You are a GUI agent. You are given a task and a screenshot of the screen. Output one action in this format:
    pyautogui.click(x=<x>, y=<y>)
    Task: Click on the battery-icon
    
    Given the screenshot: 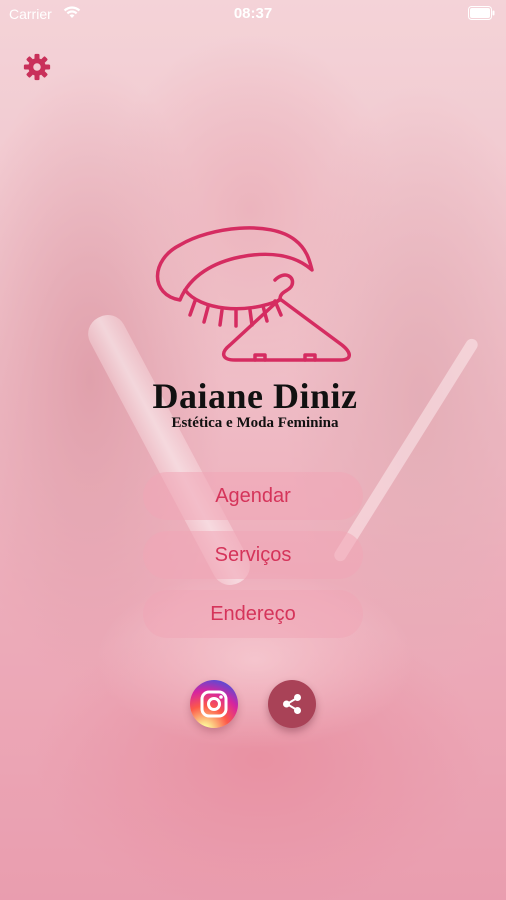 What is the action you would take?
    pyautogui.click(x=482, y=14)
    